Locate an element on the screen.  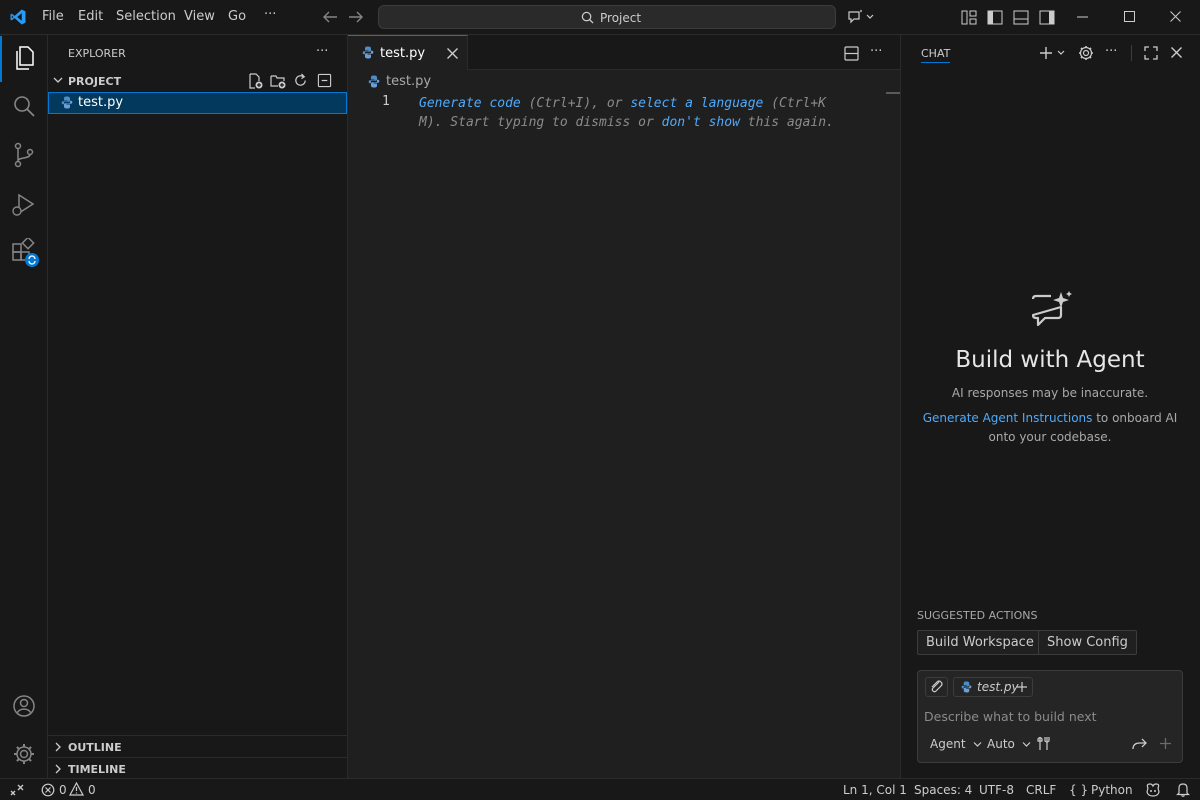
dont-show-link: don't show is located at coordinates (701, 122).